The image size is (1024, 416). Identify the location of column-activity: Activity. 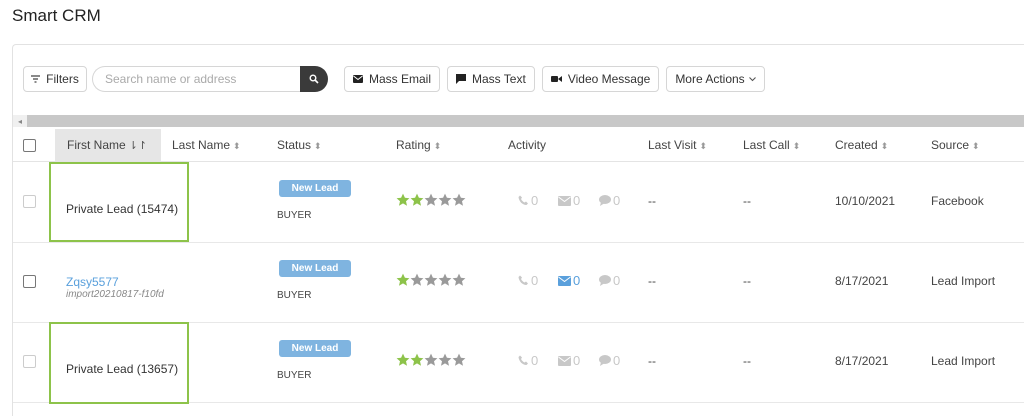
(527, 145).